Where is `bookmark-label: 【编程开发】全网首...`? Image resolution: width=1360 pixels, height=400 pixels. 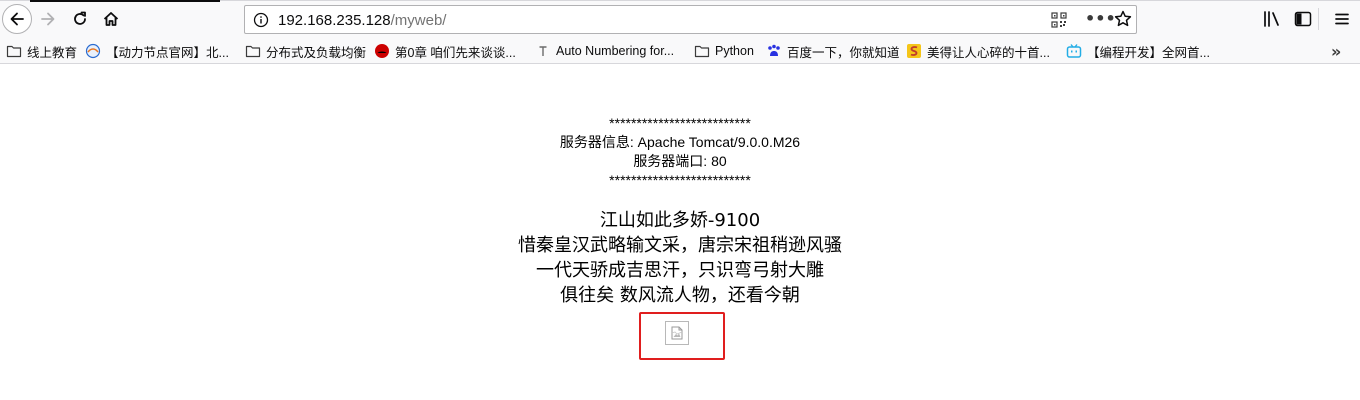 bookmark-label: 【编程开发】全网首... is located at coordinates (1148, 52).